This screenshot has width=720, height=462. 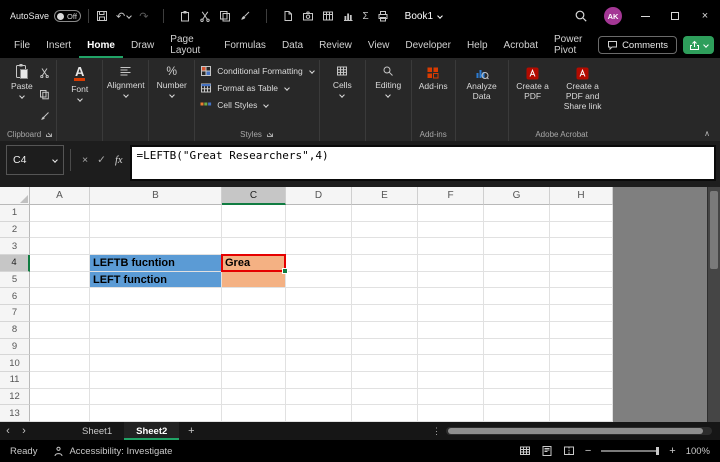 What do you see at coordinates (517, 380) in the screenshot?
I see `cell-G11` at bounding box center [517, 380].